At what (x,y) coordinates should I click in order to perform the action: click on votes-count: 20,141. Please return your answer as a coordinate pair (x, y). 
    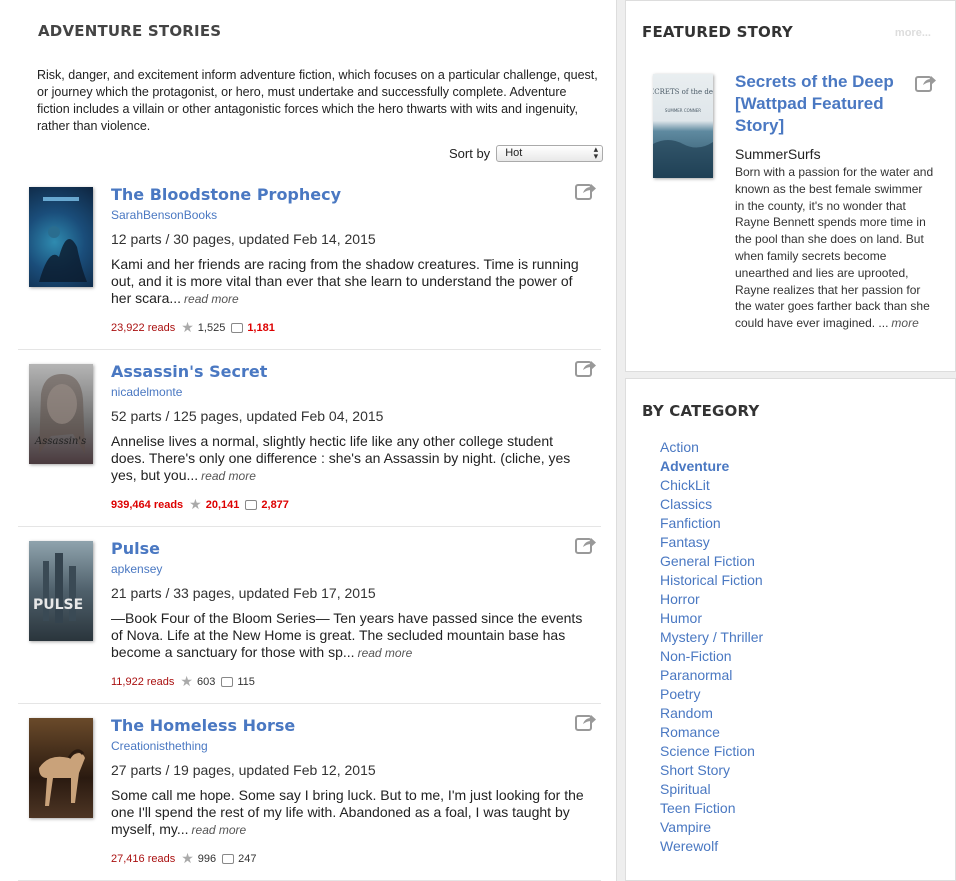
    Looking at the image, I should click on (222, 504).